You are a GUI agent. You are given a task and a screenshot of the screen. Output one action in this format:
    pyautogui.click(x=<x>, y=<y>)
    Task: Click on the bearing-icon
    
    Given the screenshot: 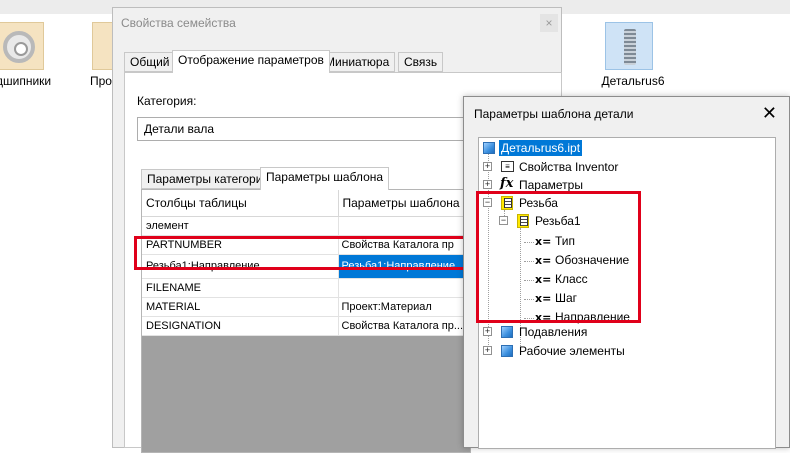 What is the action you would take?
    pyautogui.click(x=22, y=46)
    